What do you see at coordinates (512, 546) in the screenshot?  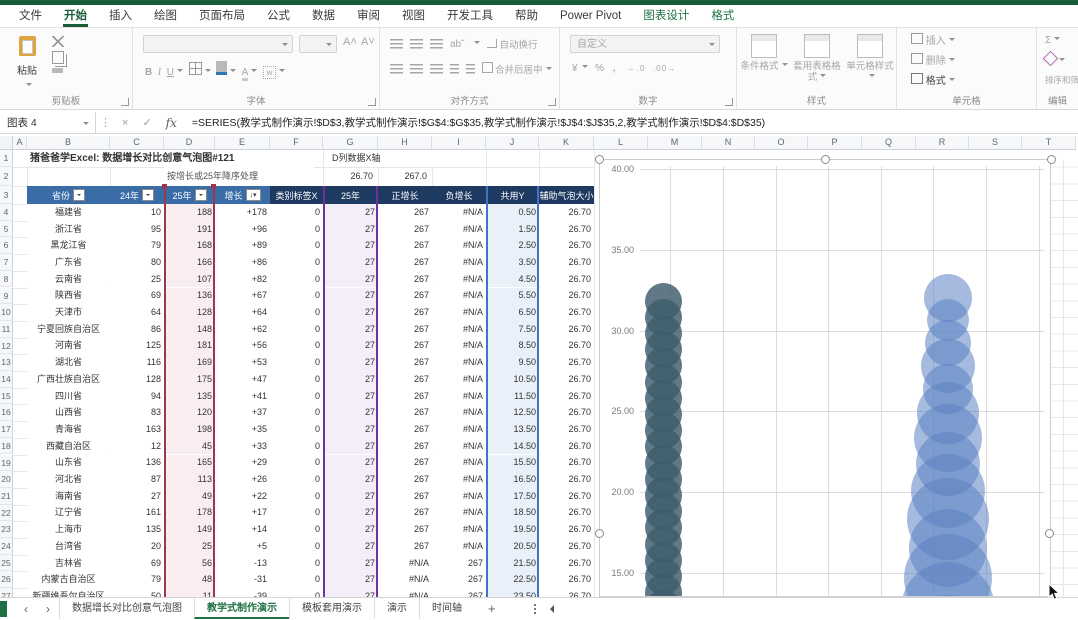 I see `cell: 20.50` at bounding box center [512, 546].